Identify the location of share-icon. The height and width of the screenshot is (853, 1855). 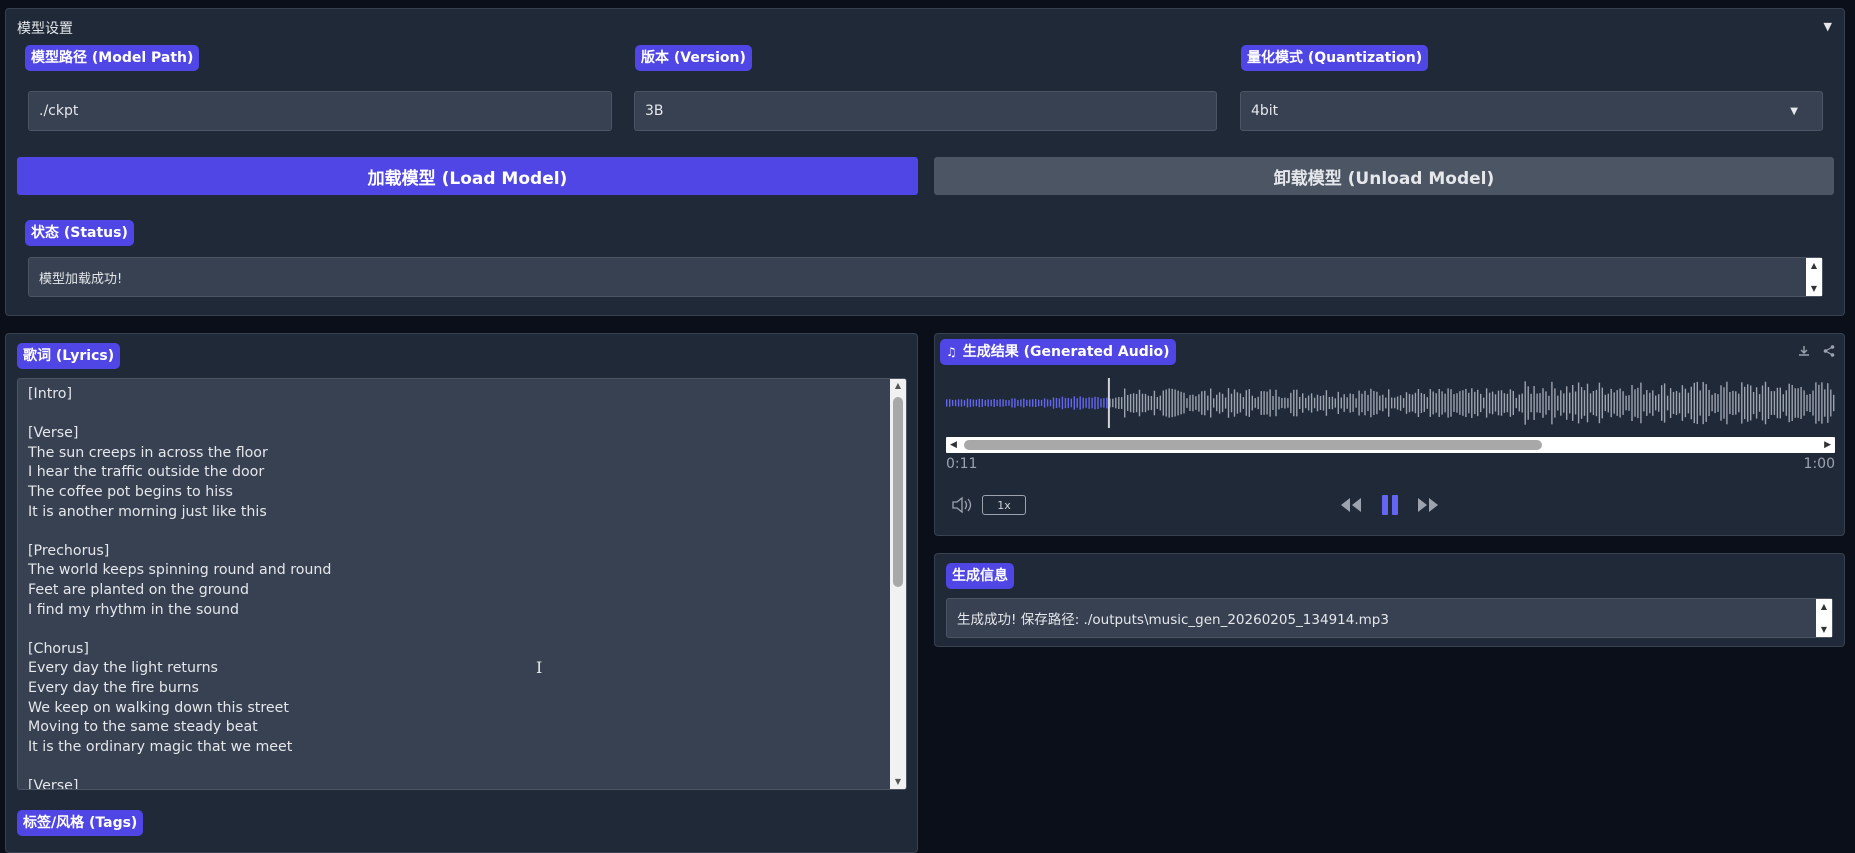
(1829, 351).